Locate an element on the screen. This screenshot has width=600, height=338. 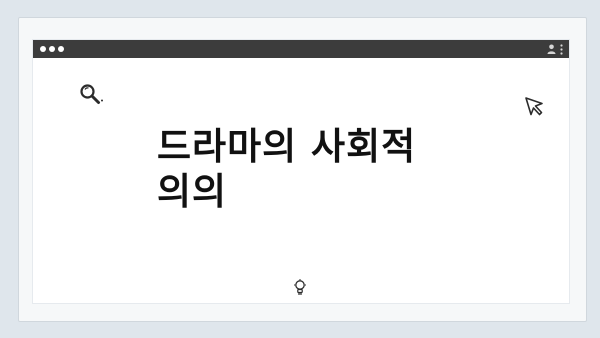
close-window-button is located at coordinates (43, 49).